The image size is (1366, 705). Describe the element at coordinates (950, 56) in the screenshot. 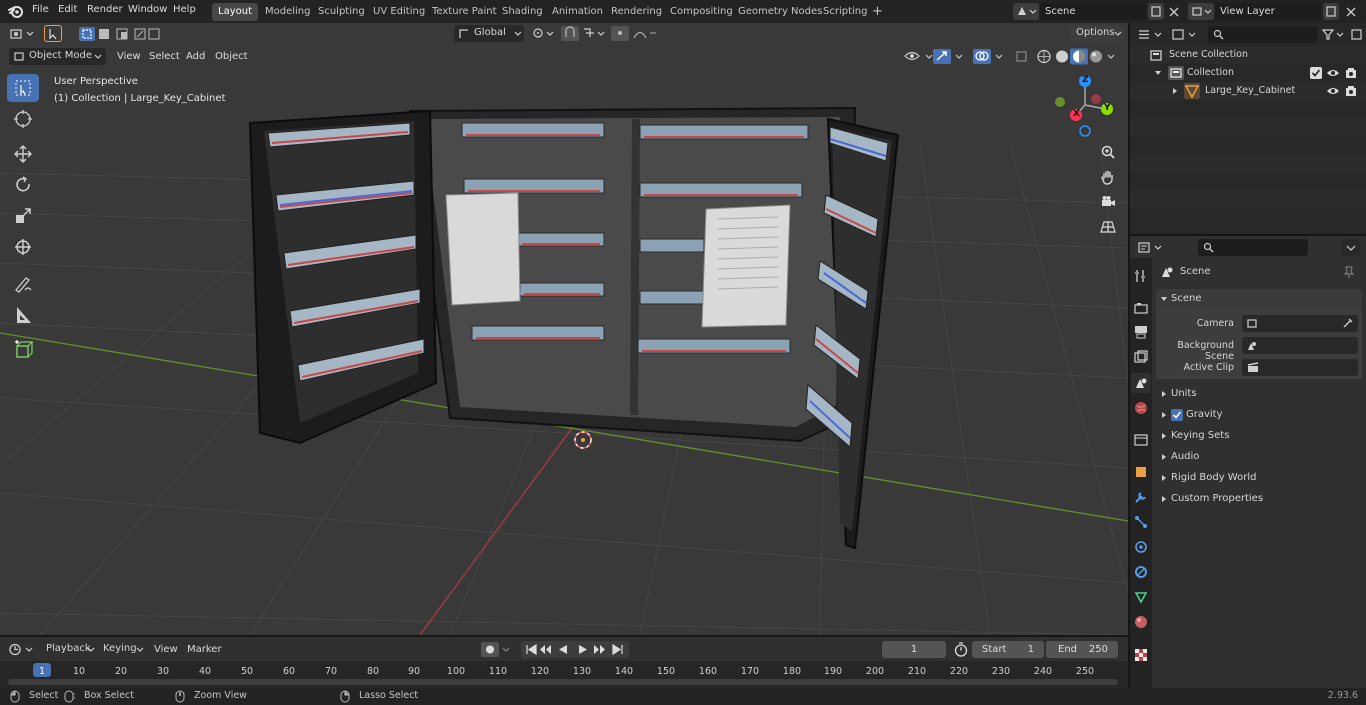

I see `gizmo-toggle-icon` at that location.